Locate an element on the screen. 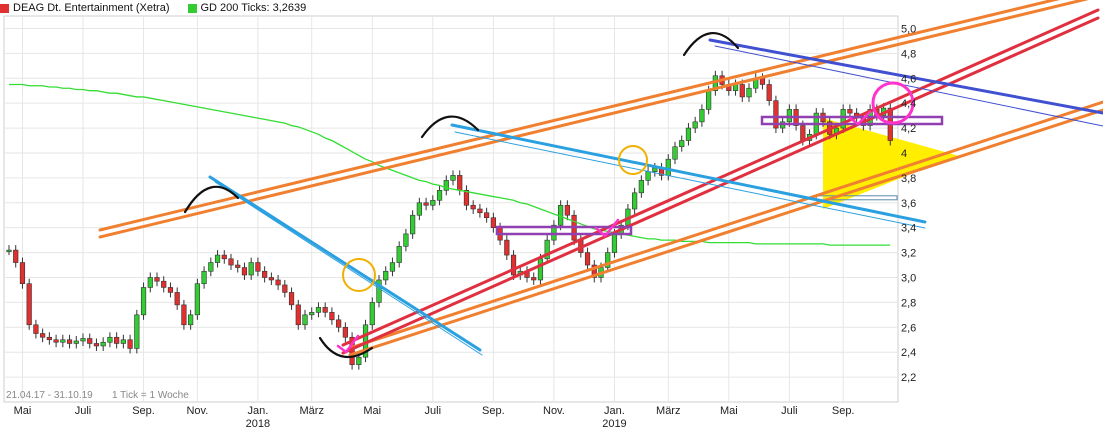 This screenshot has width=1103, height=432. y-tick-label: 4,4 is located at coordinates (908, 104).